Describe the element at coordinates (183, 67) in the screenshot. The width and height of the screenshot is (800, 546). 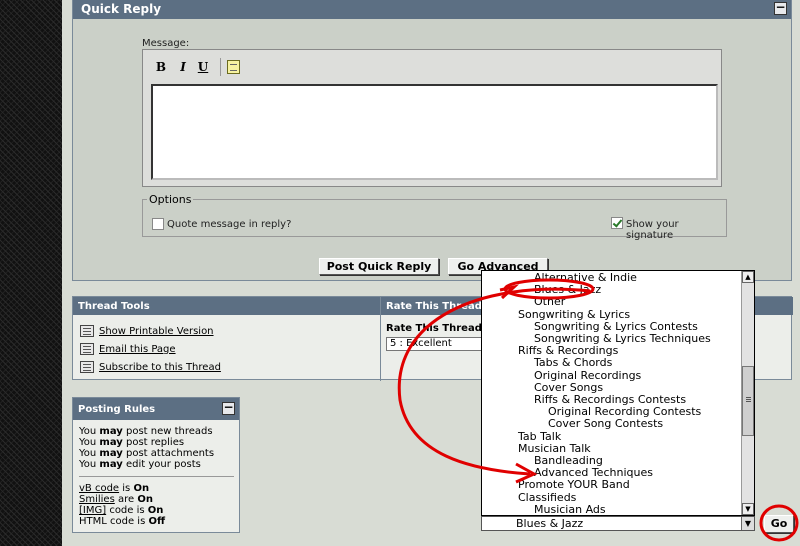
I see `italic-button: I` at that location.